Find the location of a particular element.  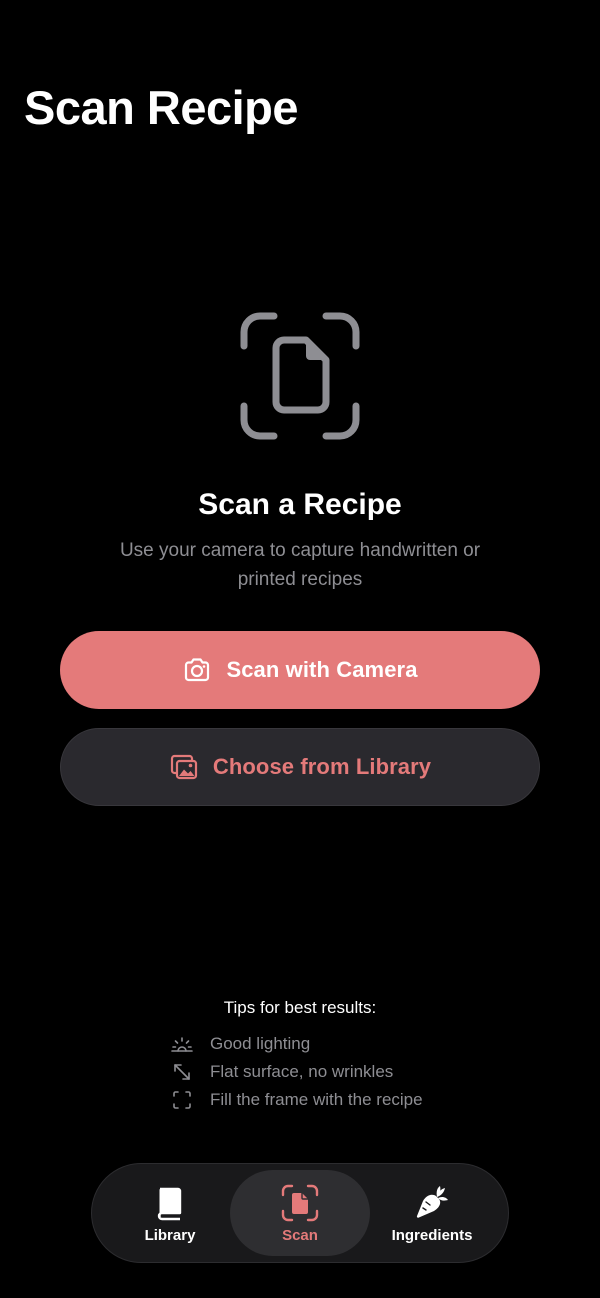

tab-ingredients: Ingredients is located at coordinates (432, 1213).